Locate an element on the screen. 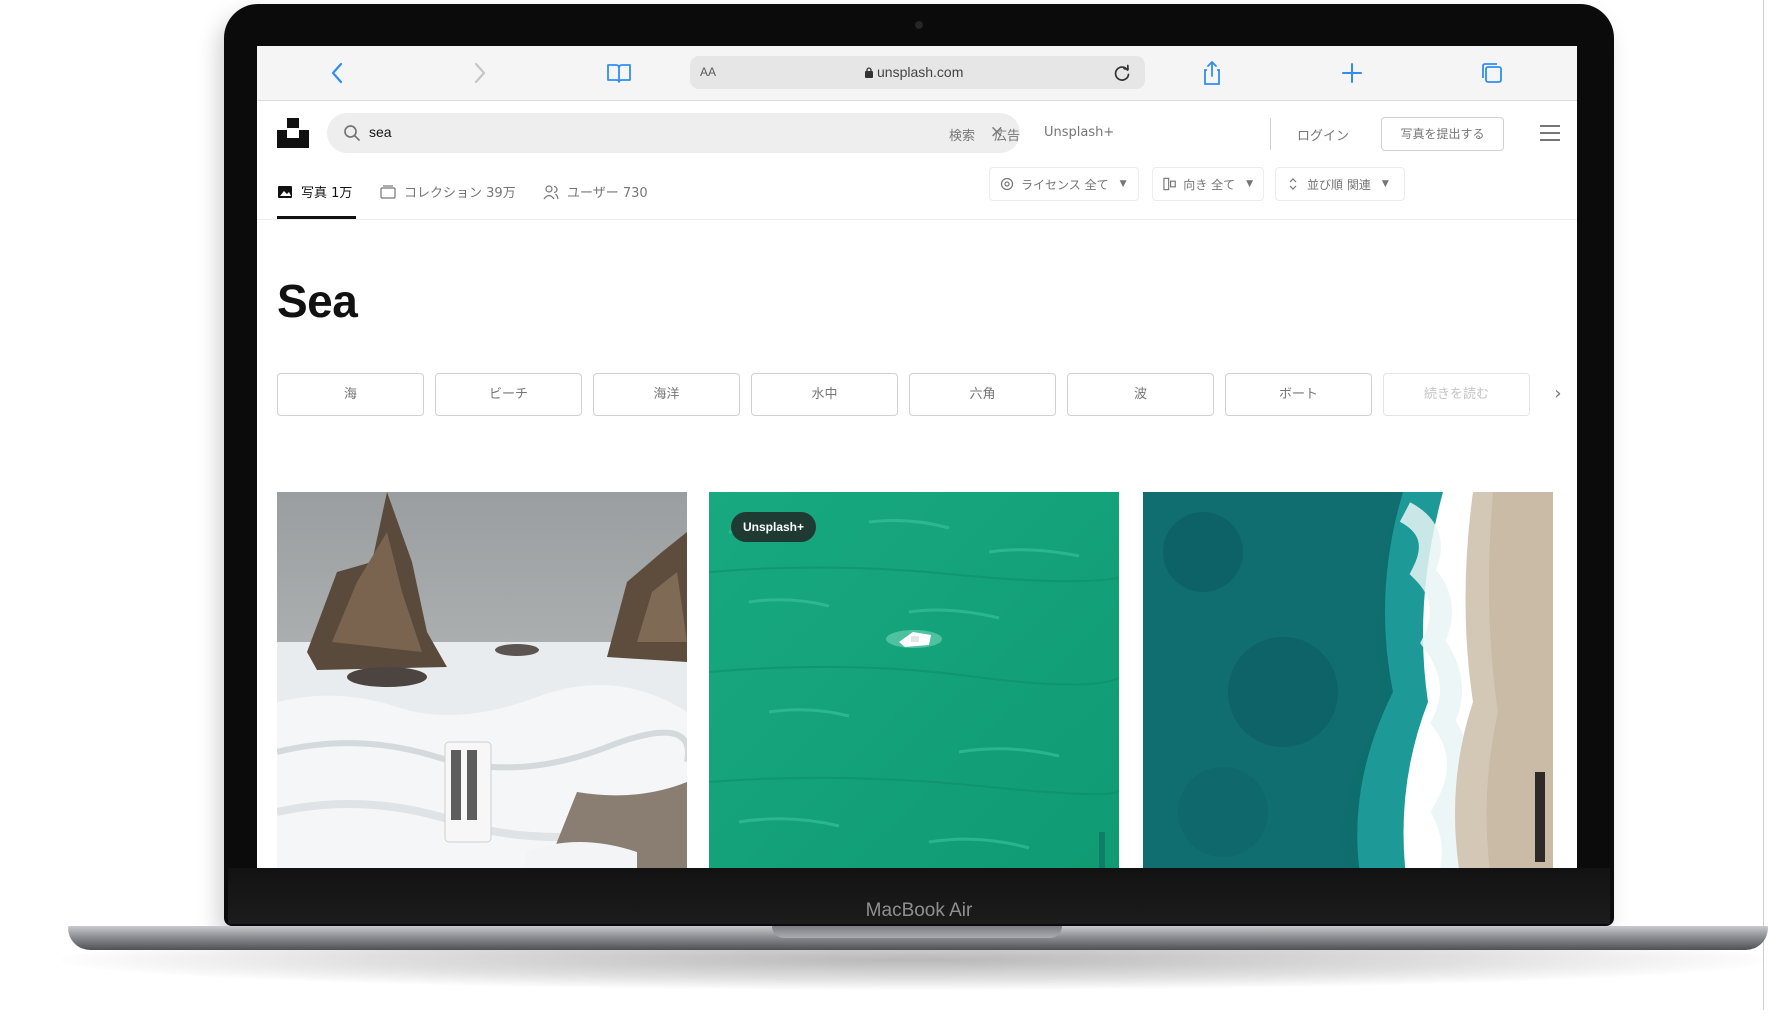  orientation-filter-label: 向き 全て is located at coordinates (1209, 184).